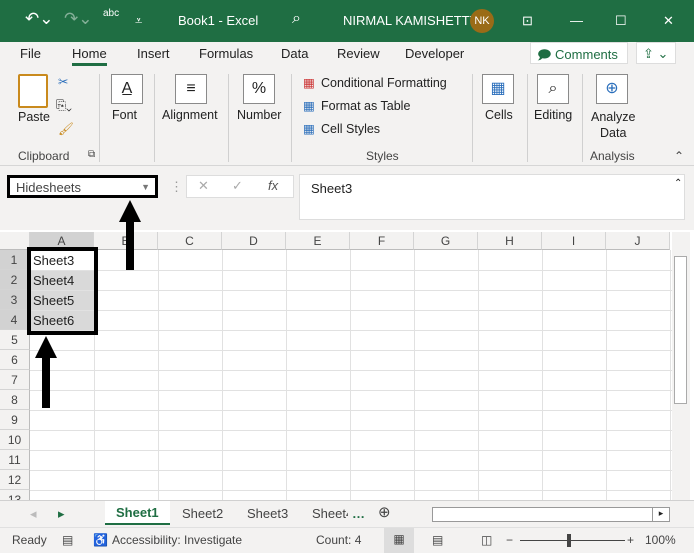  Describe the element at coordinates (15, 300) in the screenshot. I see `row-header-3: 3` at that location.